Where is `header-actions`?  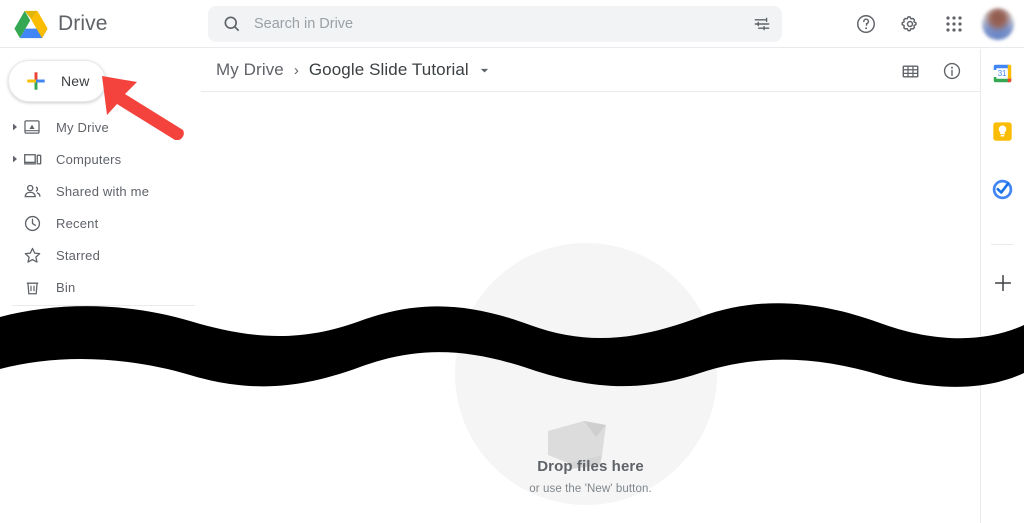 header-actions is located at coordinates (931, 24).